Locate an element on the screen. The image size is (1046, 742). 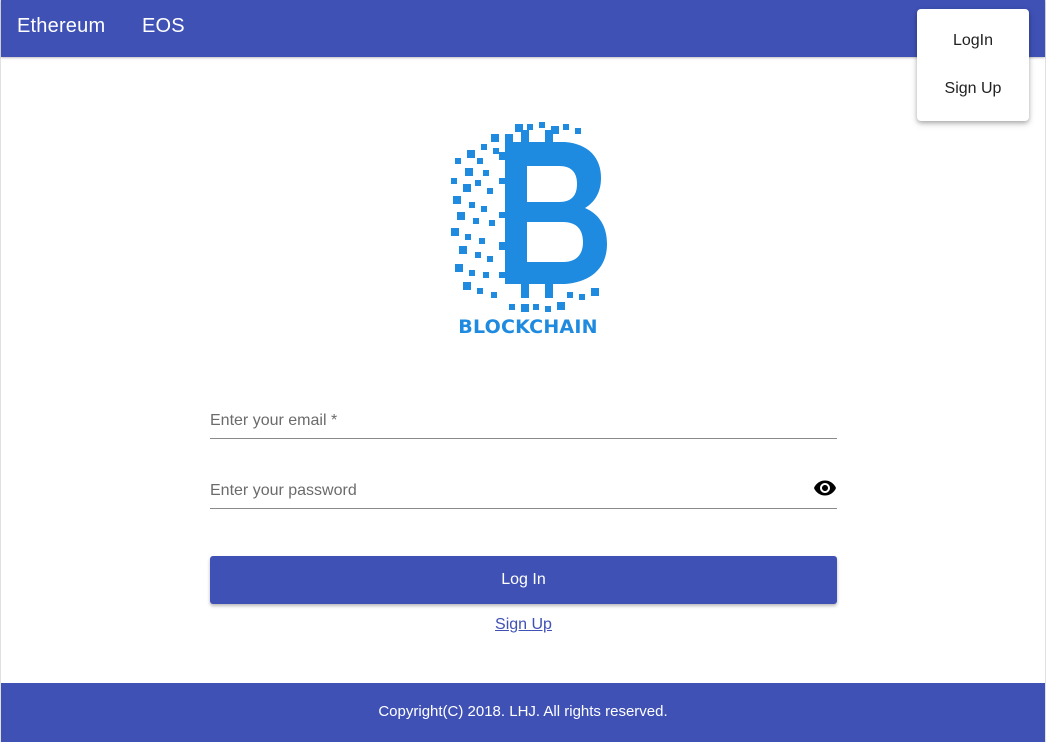
menu-item-signup: Sign Up is located at coordinates (973, 89).